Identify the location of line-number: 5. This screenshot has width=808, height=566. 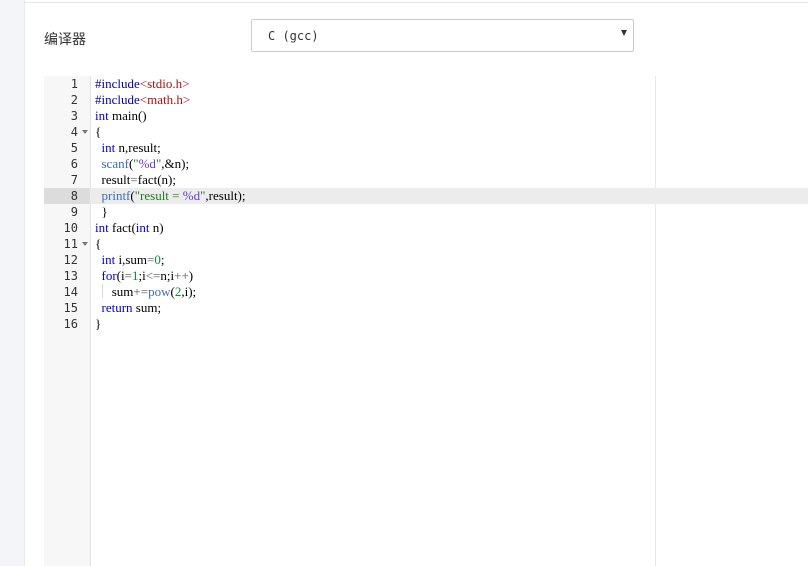
(74, 148).